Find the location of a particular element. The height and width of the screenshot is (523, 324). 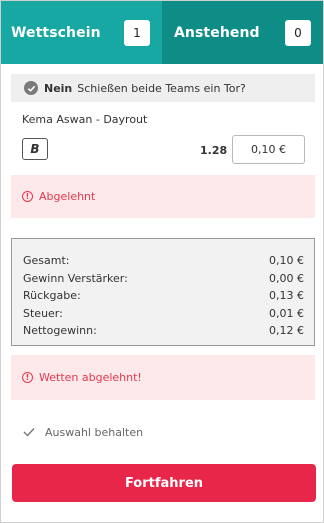

tab-pending: Anstehend 0 is located at coordinates (242, 32).